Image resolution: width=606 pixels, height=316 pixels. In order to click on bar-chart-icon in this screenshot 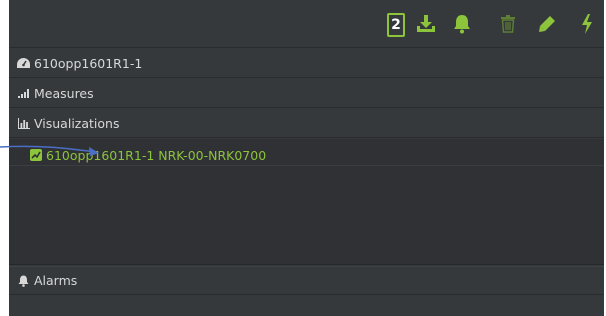, I will do `click(23, 123)`.